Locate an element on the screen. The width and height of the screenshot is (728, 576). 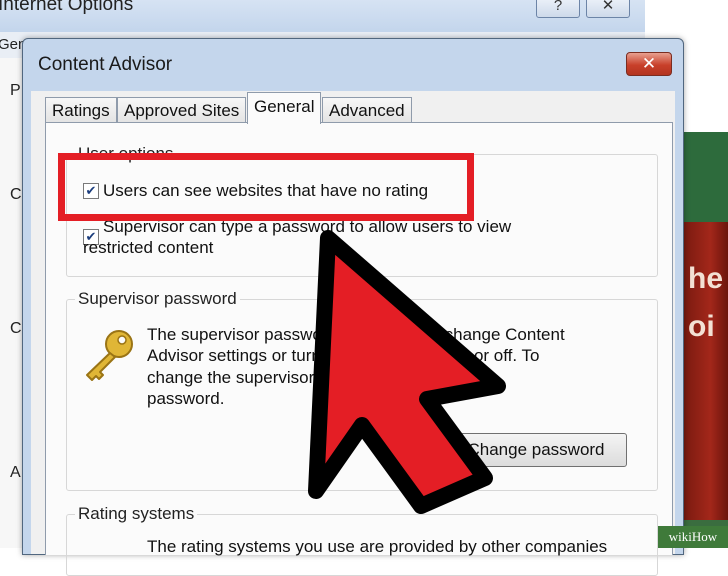
checkbox-no-rating: ✔ is located at coordinates (91, 191).